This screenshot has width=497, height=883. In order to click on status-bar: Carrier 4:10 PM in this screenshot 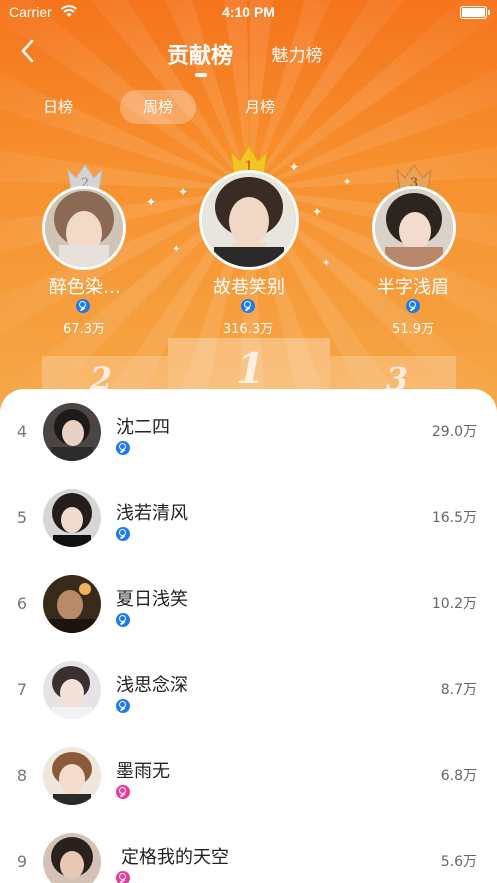, I will do `click(248, 13)`.